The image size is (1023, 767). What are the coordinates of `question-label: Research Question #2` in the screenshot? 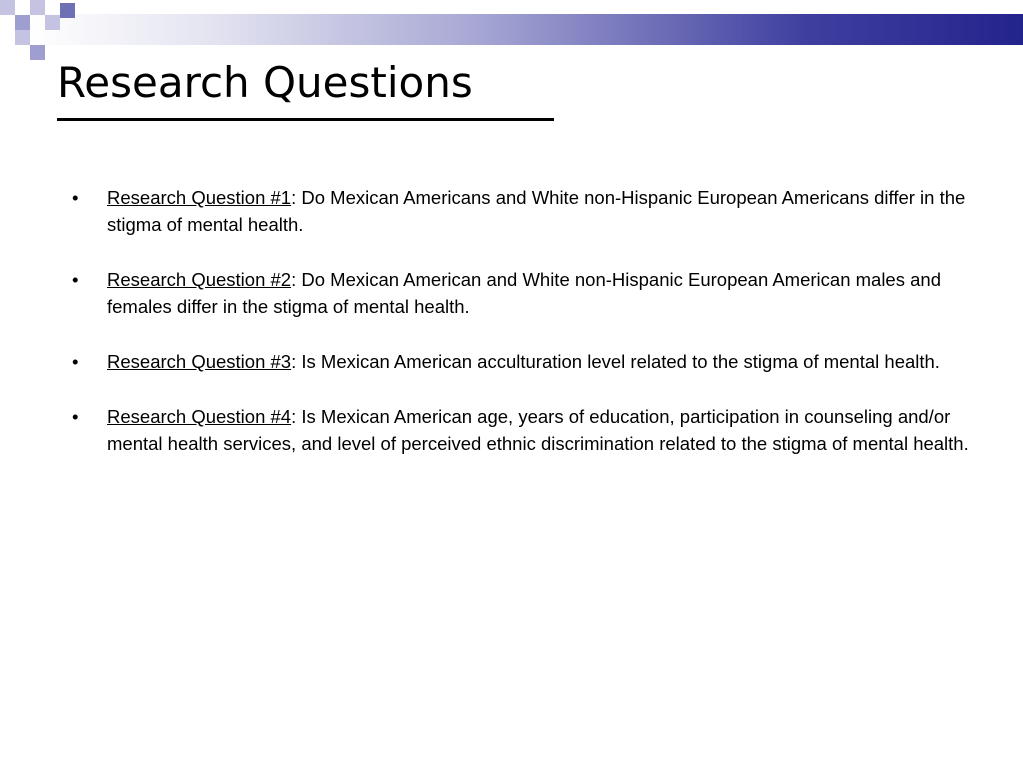 It's located at (199, 279).